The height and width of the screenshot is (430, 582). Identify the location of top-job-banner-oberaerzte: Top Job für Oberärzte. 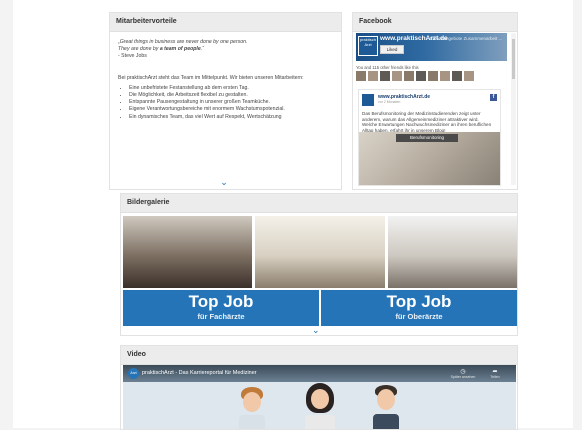
(419, 308).